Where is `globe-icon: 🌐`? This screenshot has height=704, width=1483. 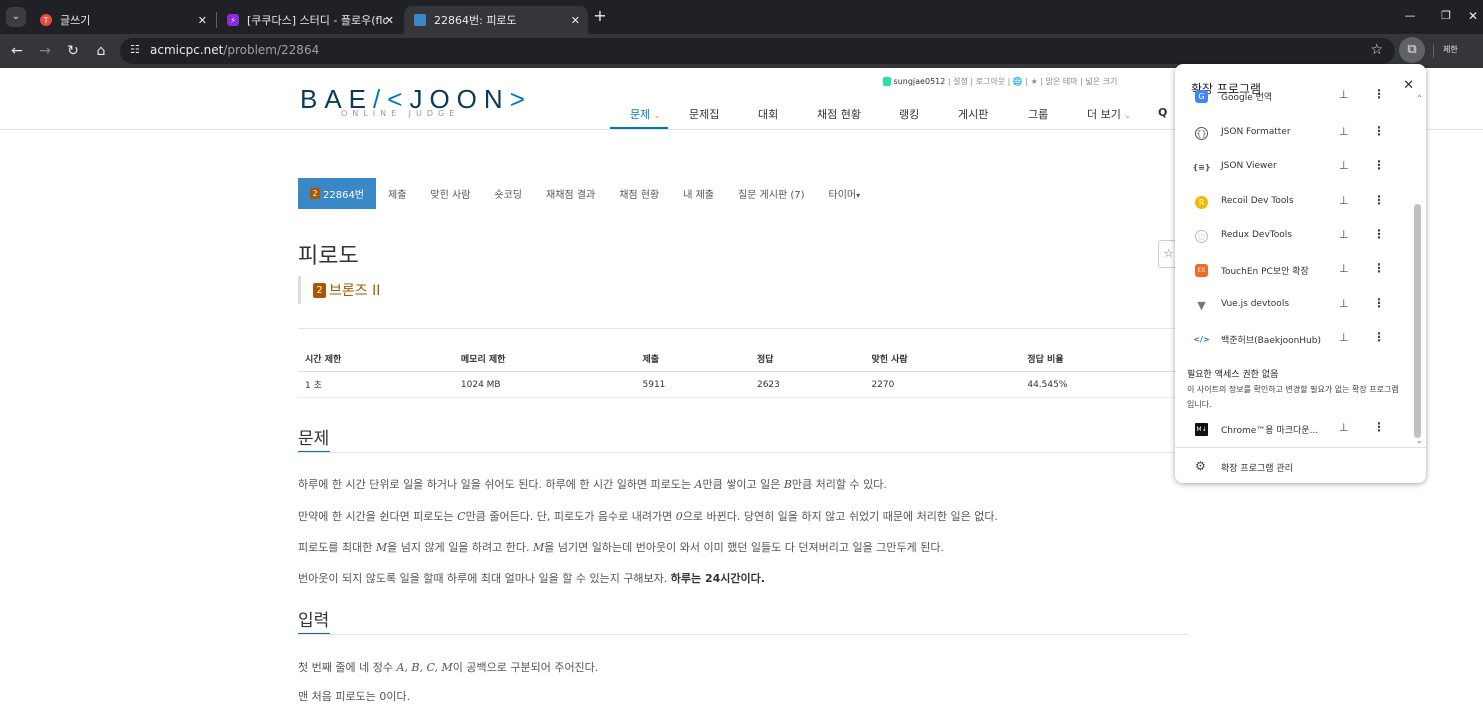 globe-icon: 🌐 is located at coordinates (1018, 81).